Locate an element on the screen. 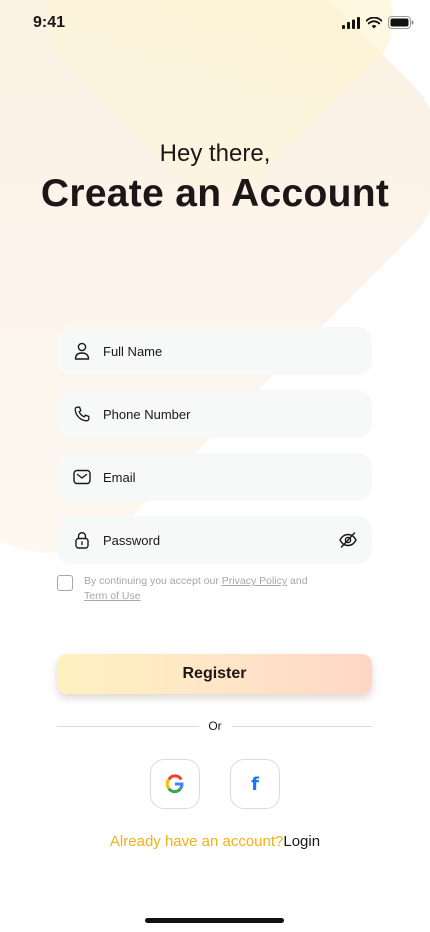  phone-field is located at coordinates (214, 414).